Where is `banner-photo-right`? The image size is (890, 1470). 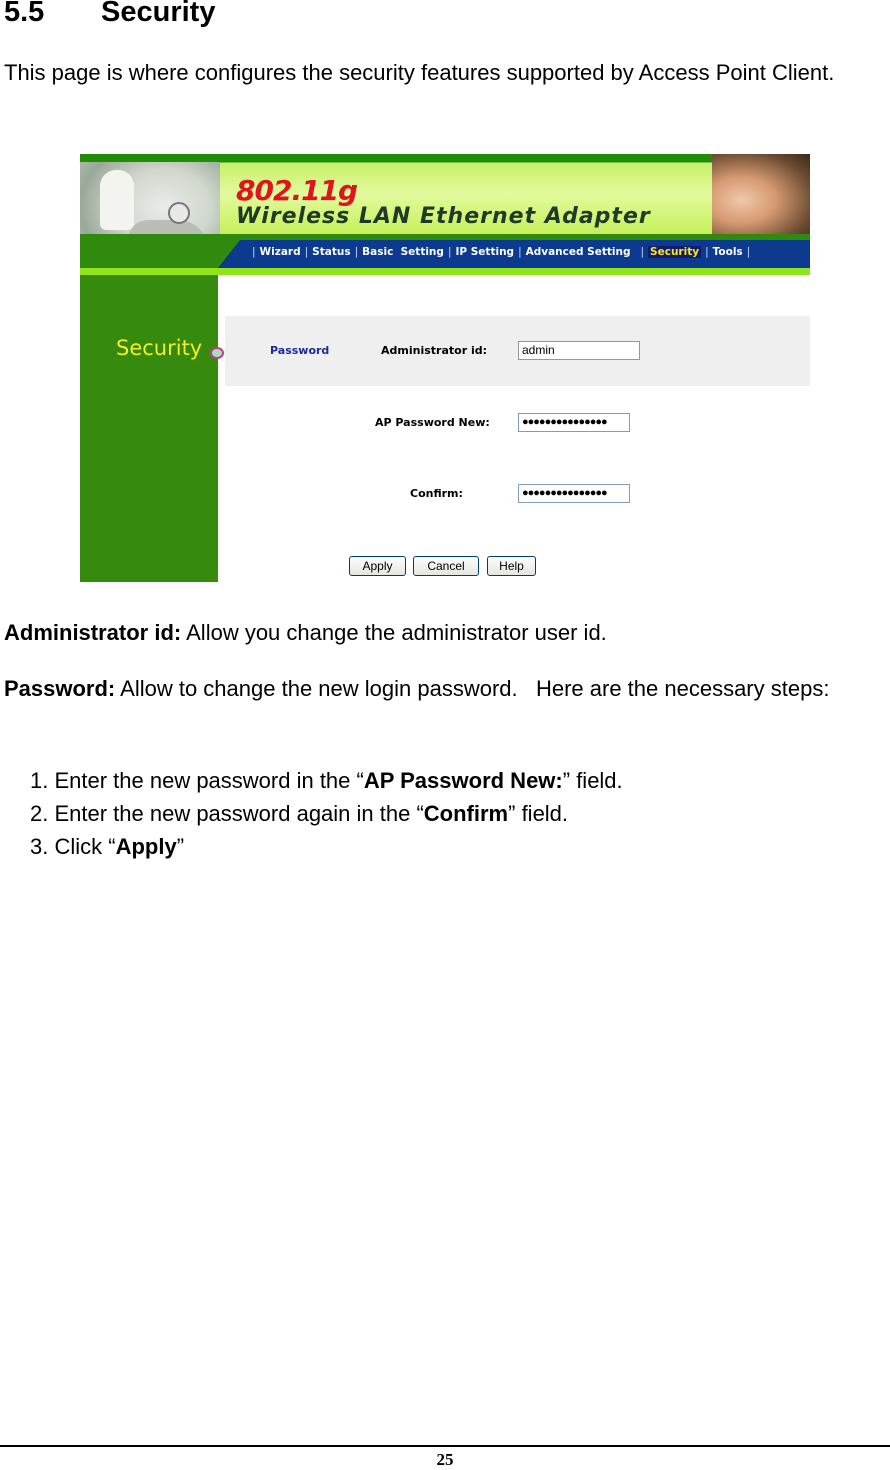 banner-photo-right is located at coordinates (761, 200).